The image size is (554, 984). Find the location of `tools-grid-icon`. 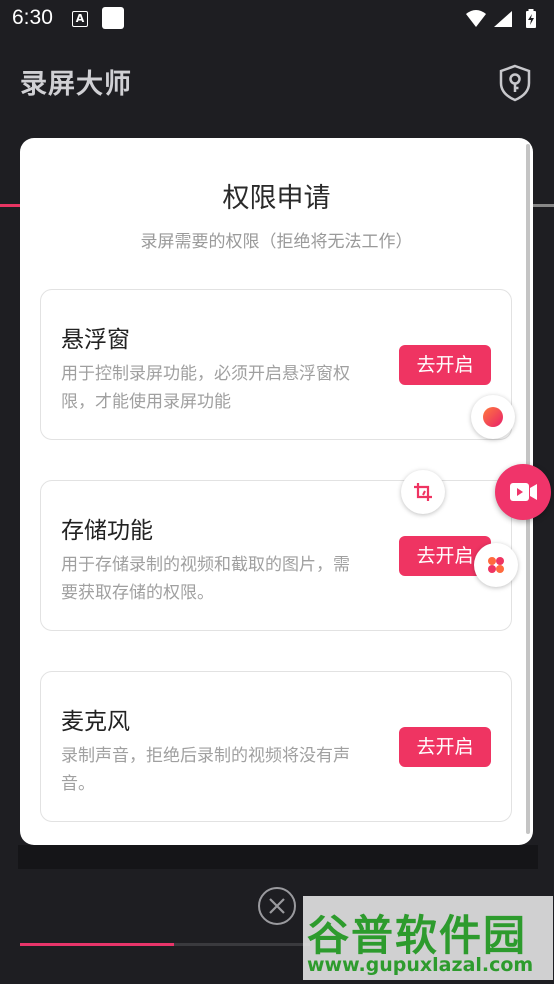

tools-grid-icon is located at coordinates (496, 565).